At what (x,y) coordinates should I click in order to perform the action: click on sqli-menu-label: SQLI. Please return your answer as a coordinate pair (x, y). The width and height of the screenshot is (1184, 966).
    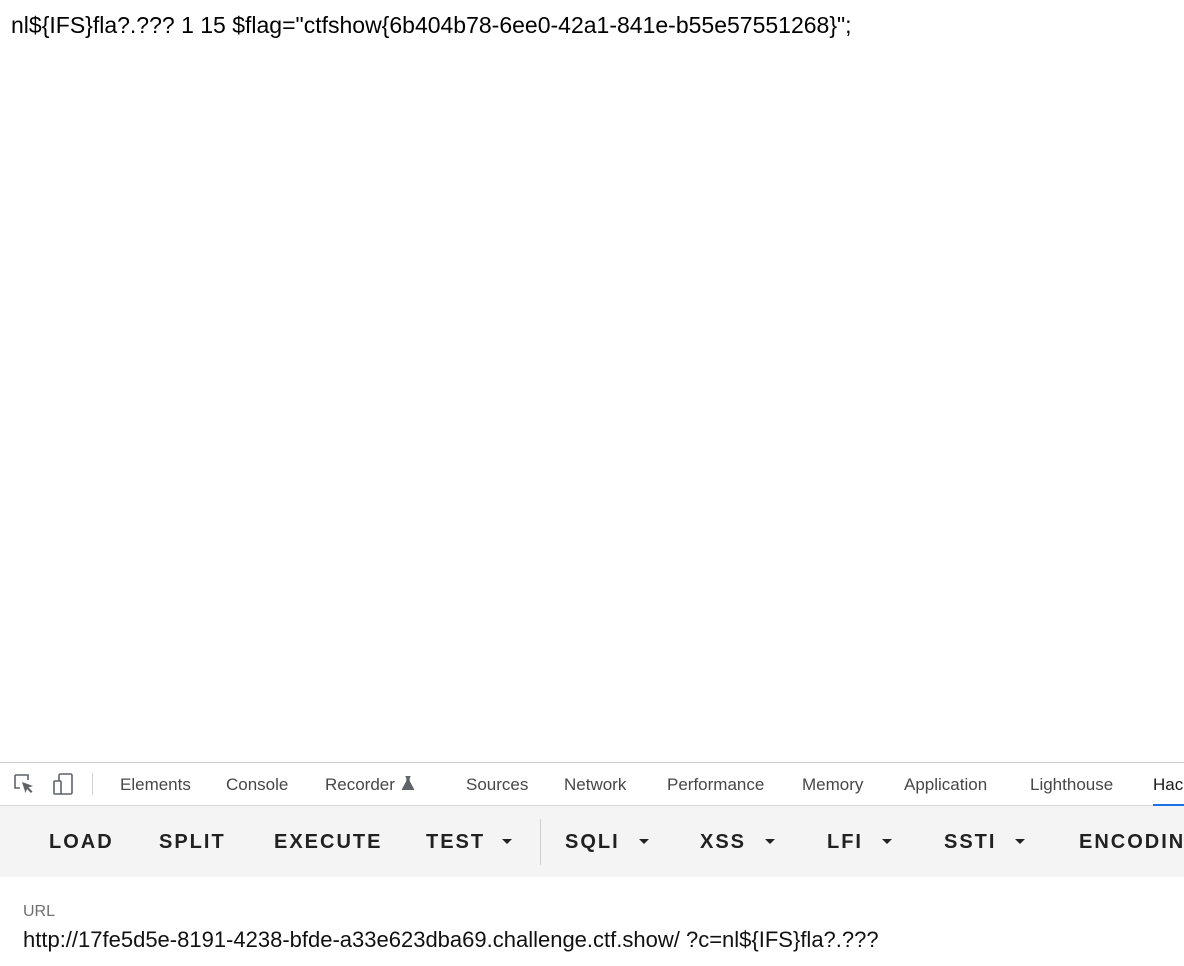
    Looking at the image, I should click on (592, 842).